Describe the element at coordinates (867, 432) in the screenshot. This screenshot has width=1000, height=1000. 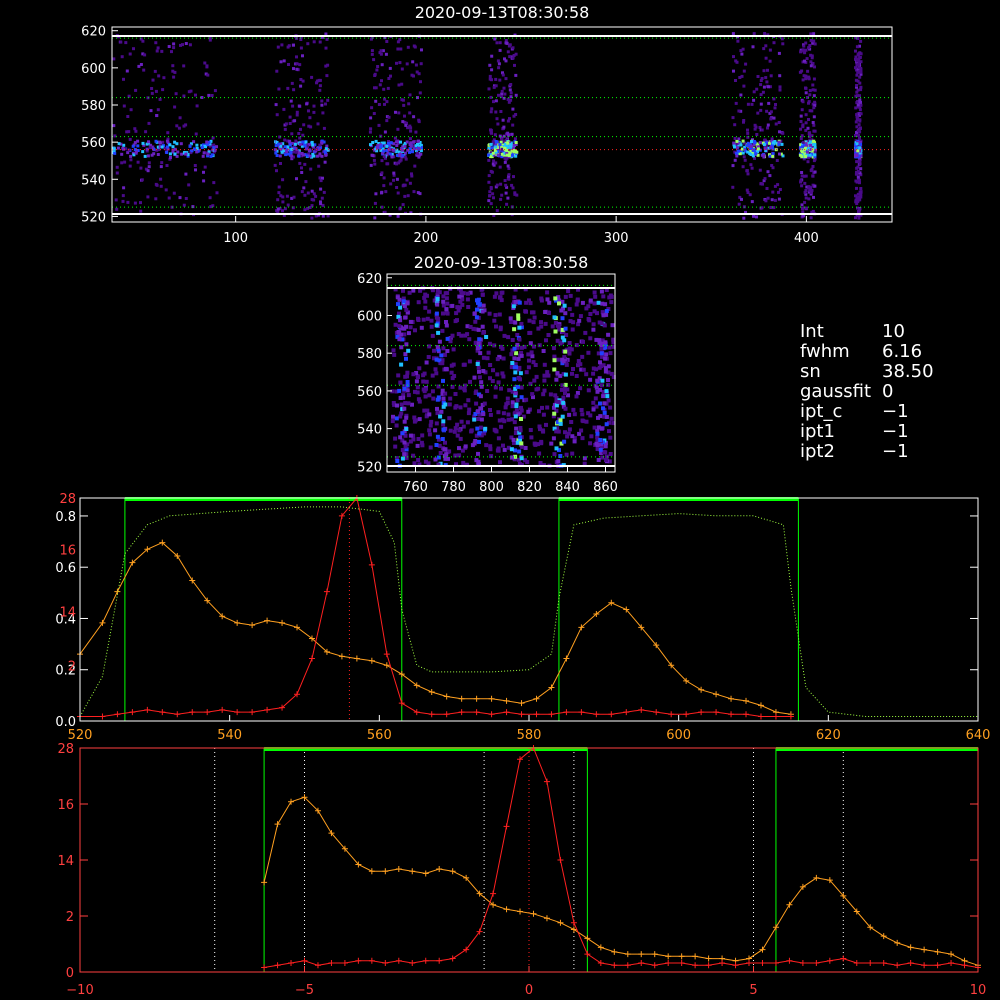
I see `info-row: ipt1 −1` at that location.